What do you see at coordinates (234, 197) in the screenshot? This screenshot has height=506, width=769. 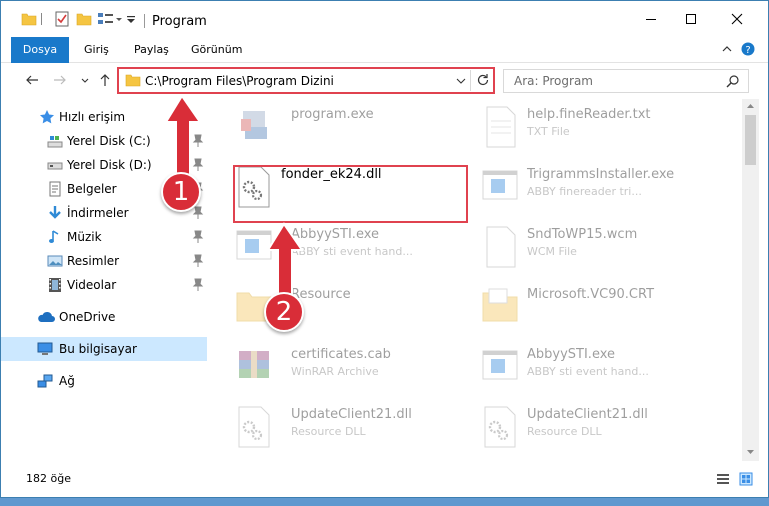 I see `annotation-arrows` at bounding box center [234, 197].